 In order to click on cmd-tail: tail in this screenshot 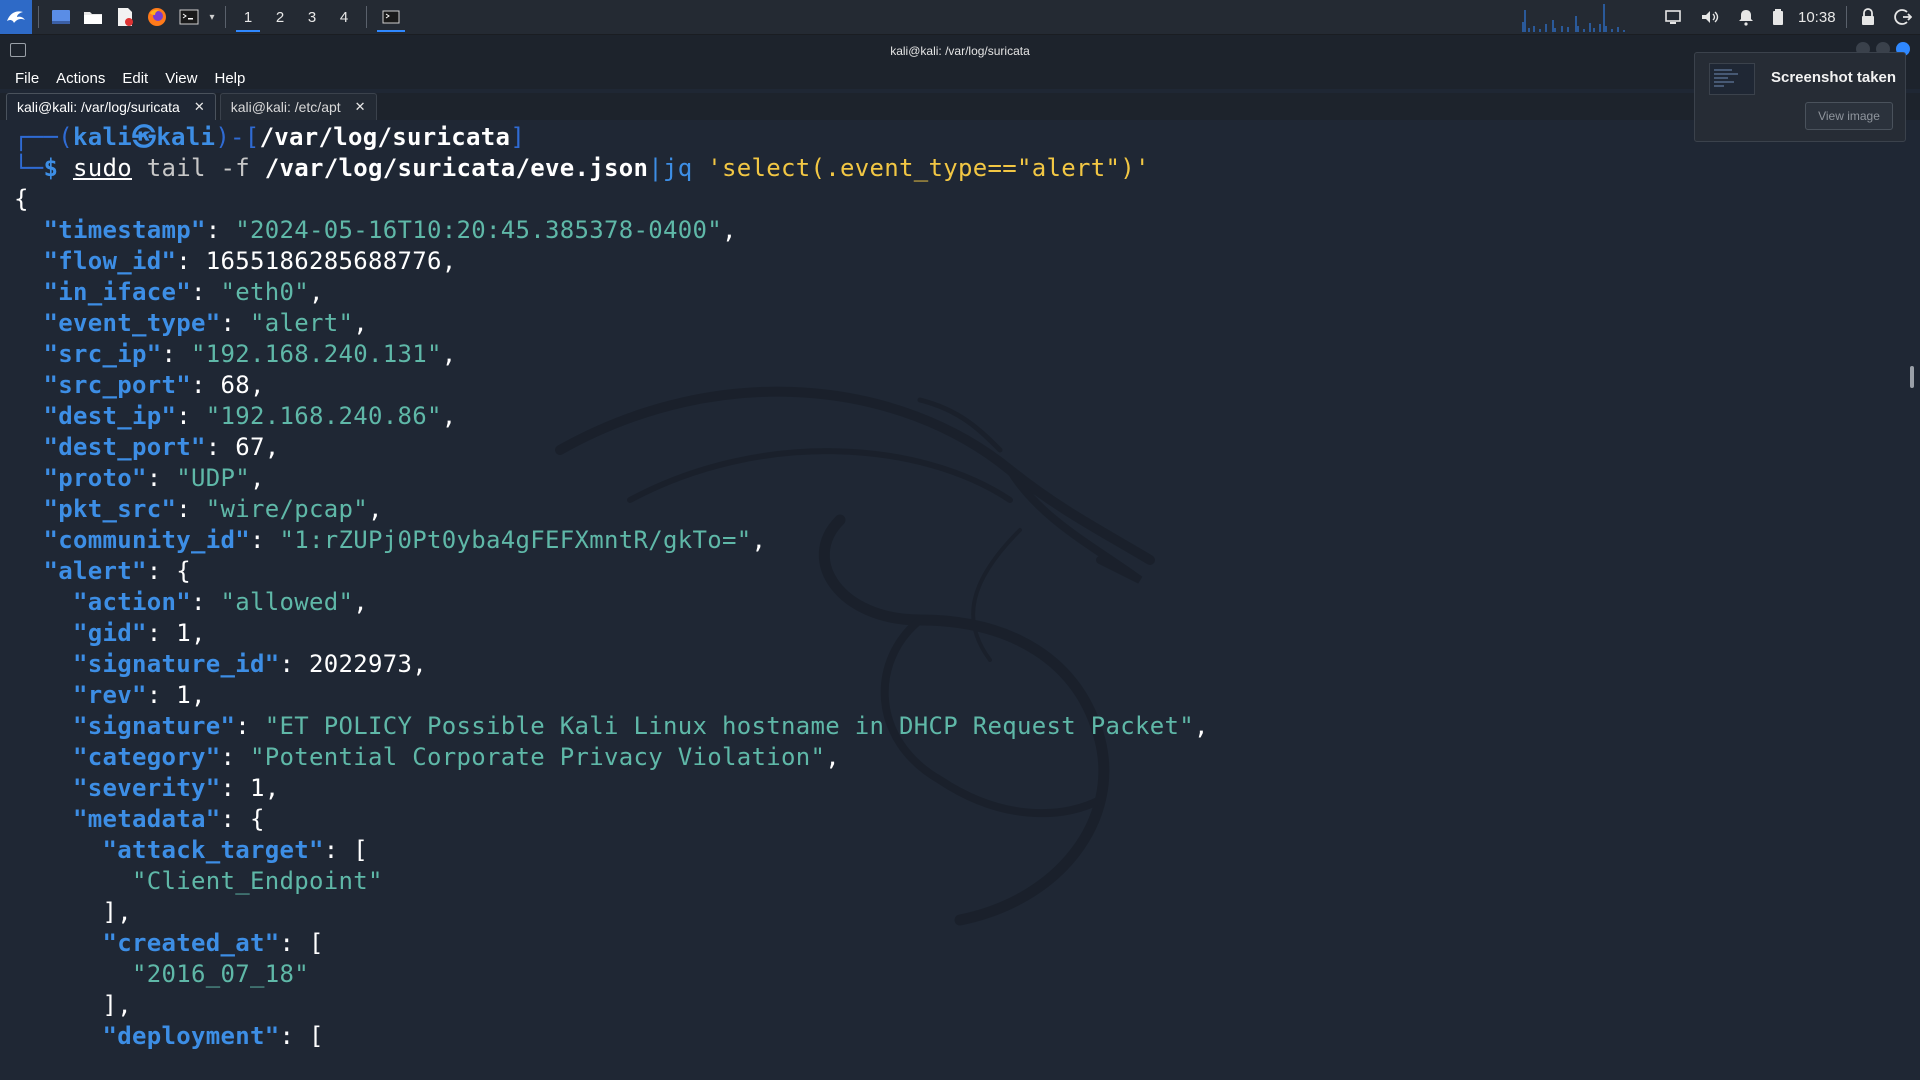, I will do `click(176, 168)`.